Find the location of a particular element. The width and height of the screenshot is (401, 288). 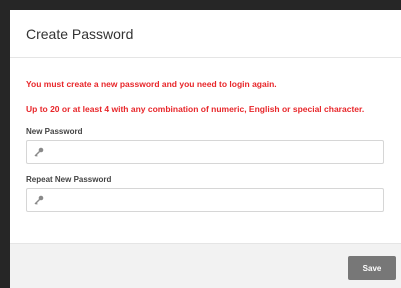

repeat-password-input is located at coordinates (214, 200).